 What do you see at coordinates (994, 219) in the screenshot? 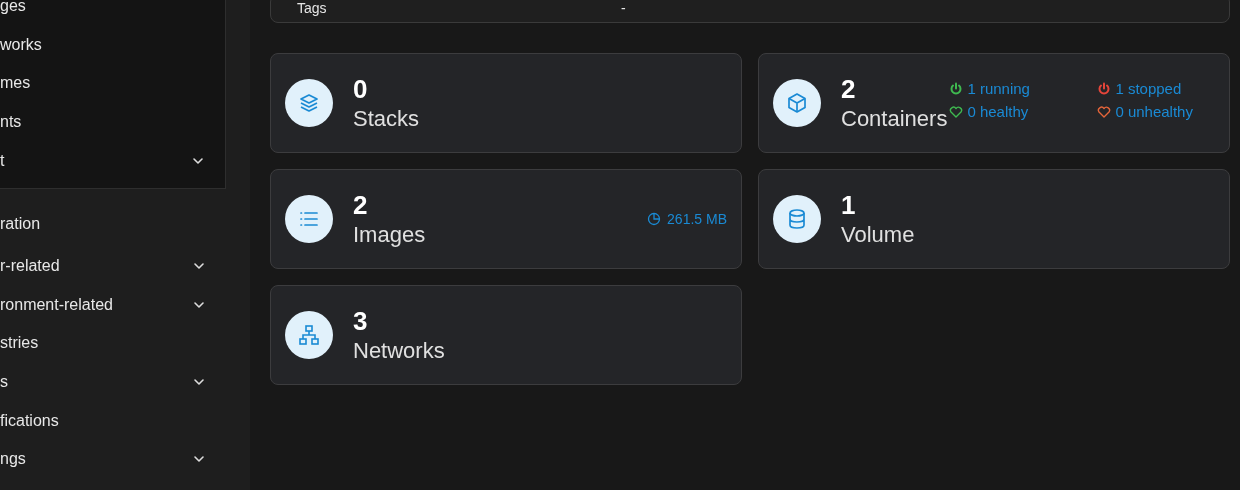
I see `resource-tile: 1 Volume` at bounding box center [994, 219].